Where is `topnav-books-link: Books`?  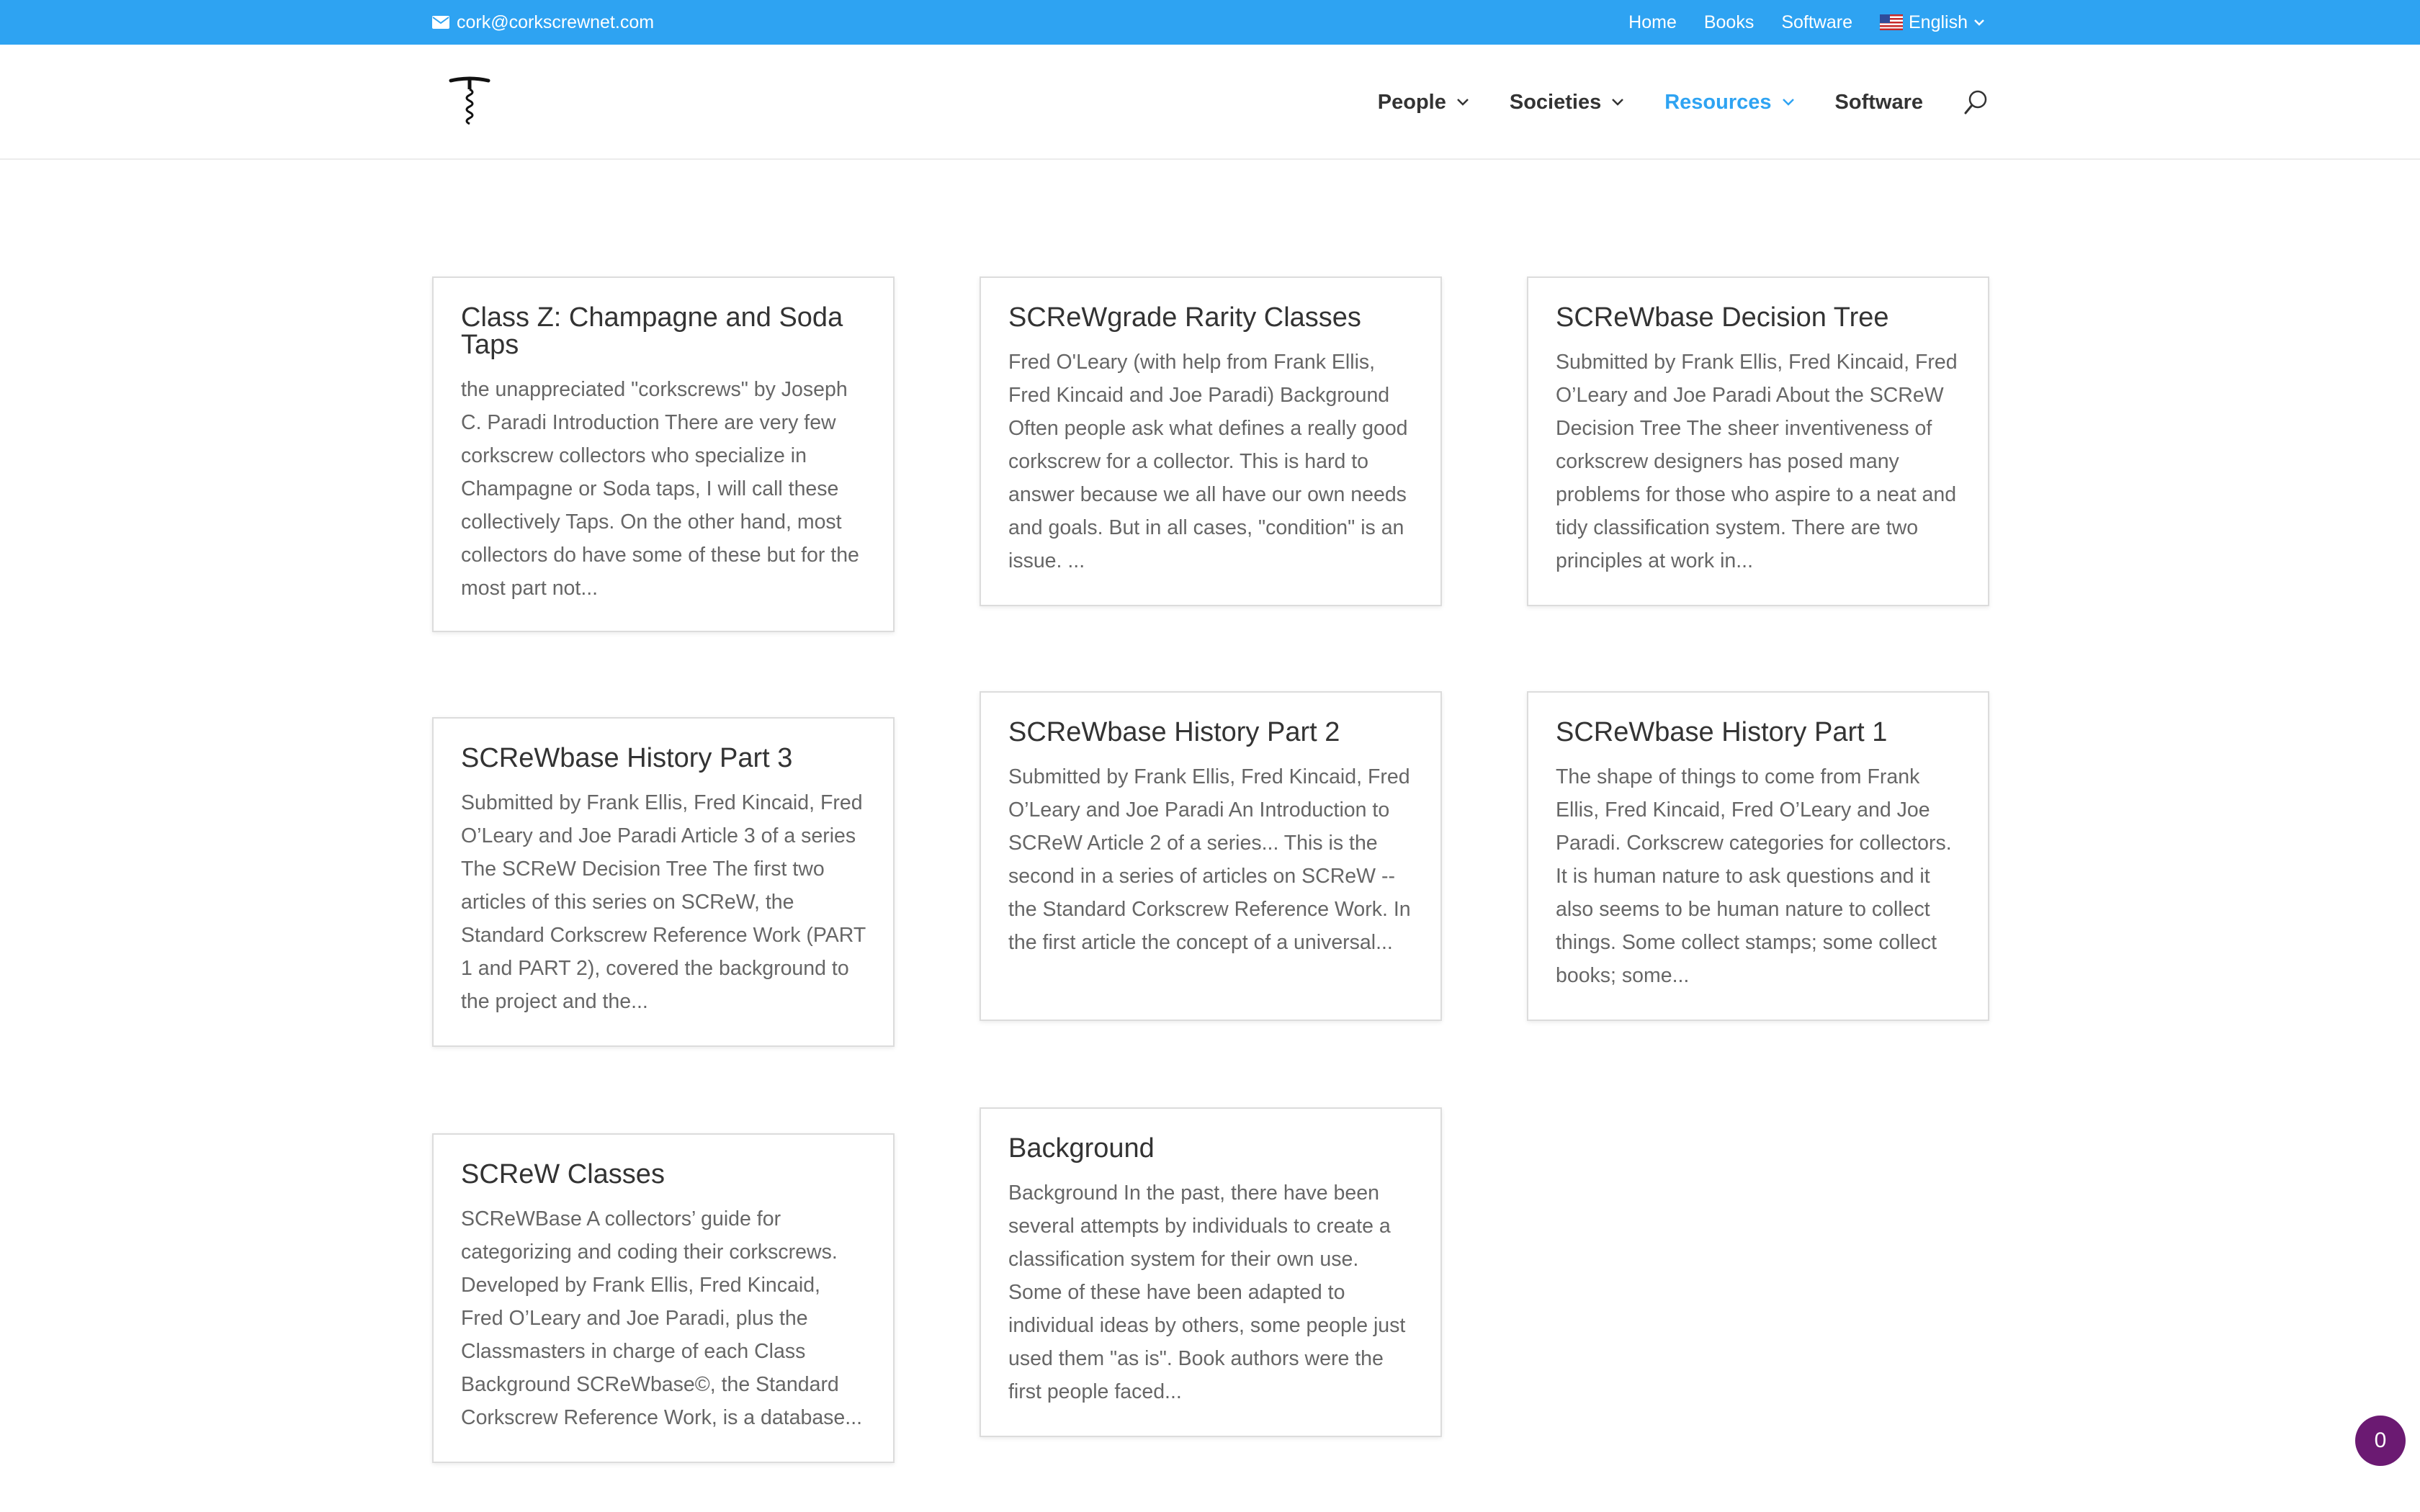 topnav-books-link: Books is located at coordinates (1729, 22).